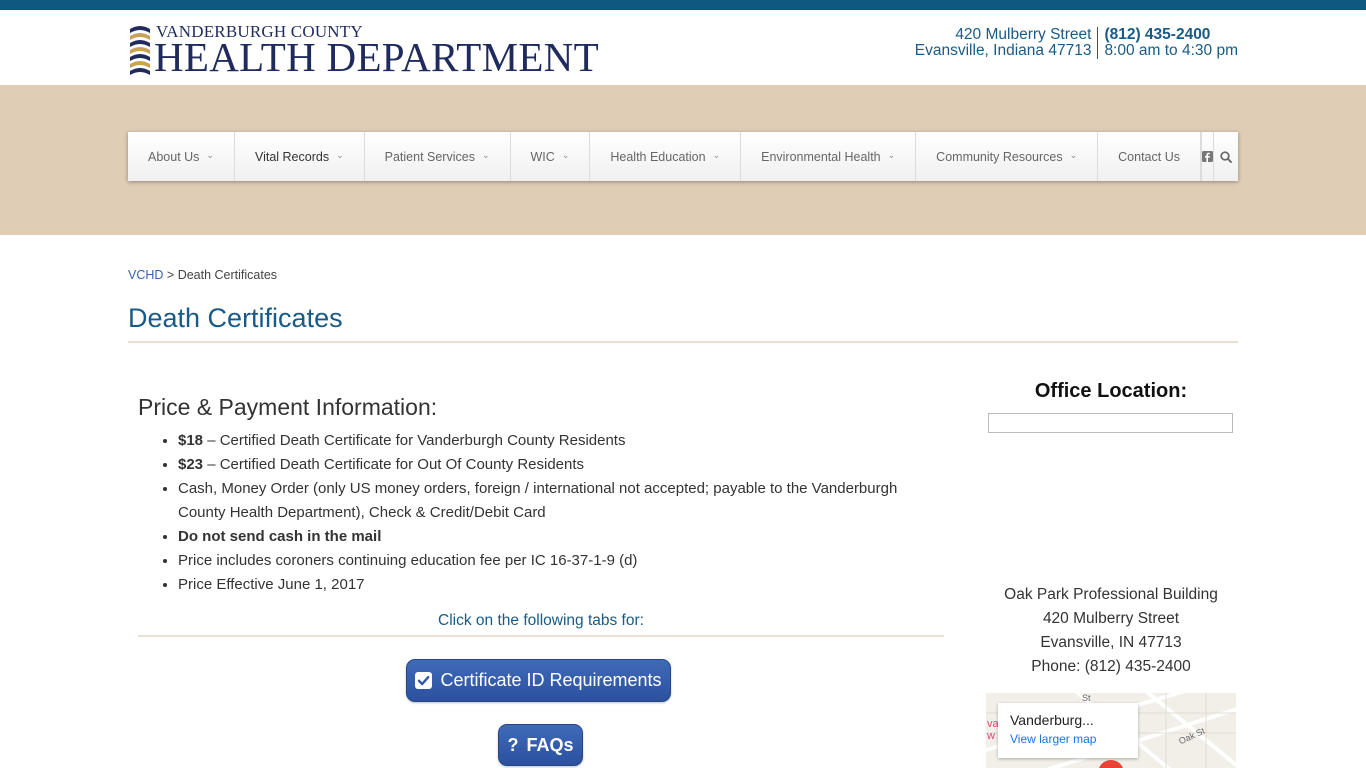 The width and height of the screenshot is (1366, 768). I want to click on nav-item-label: Community Resources, so click(999, 156).